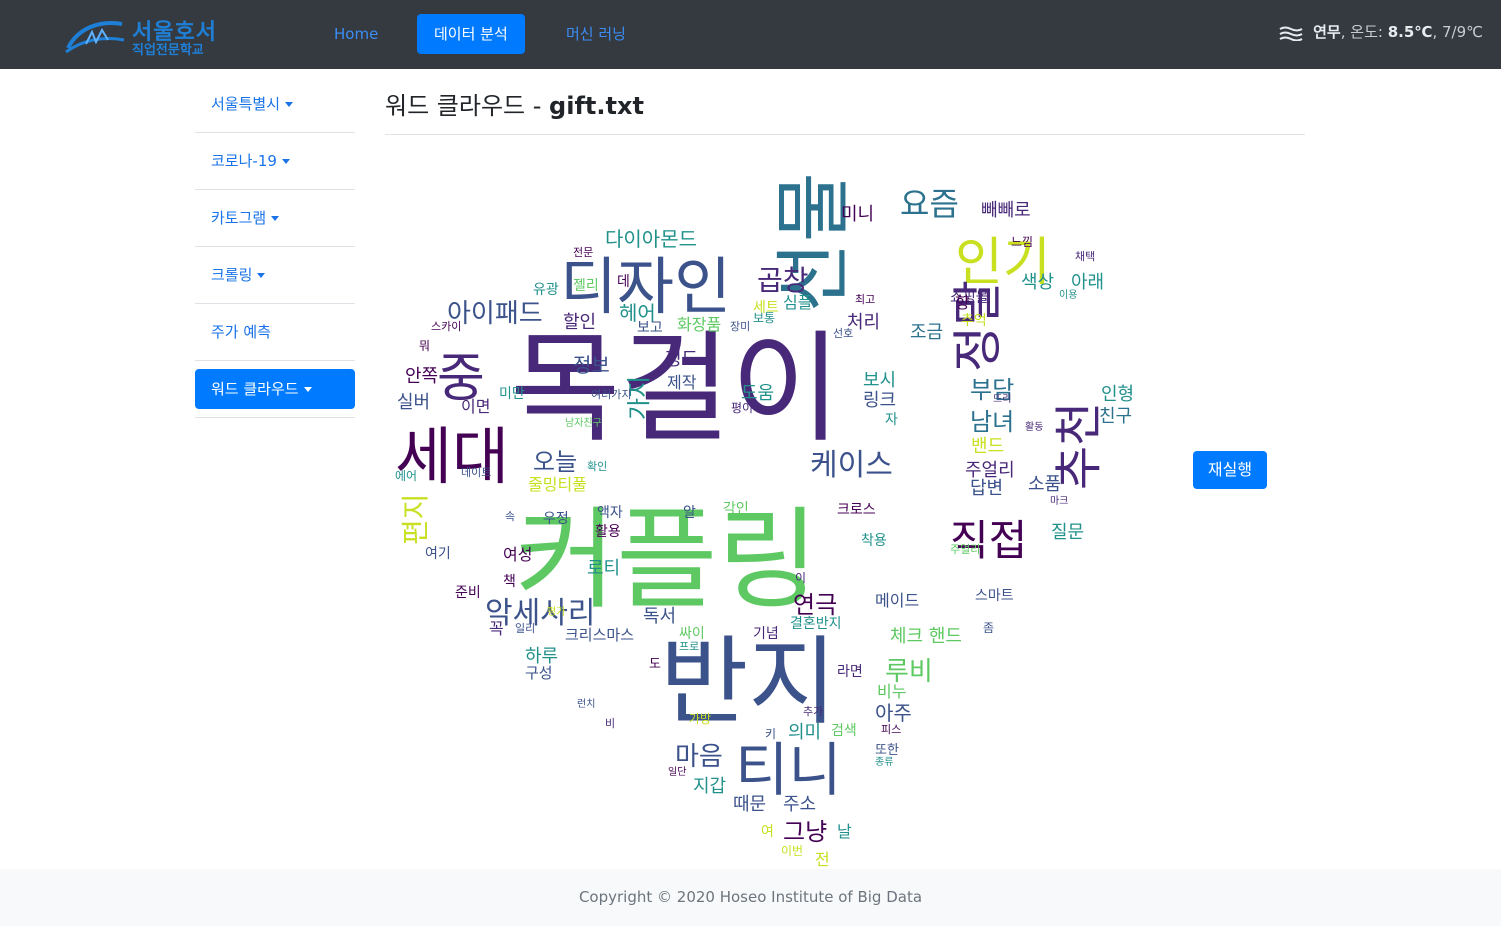 This screenshot has height=926, width=1501. I want to click on word-cloud-word: 미니, so click(857, 214).